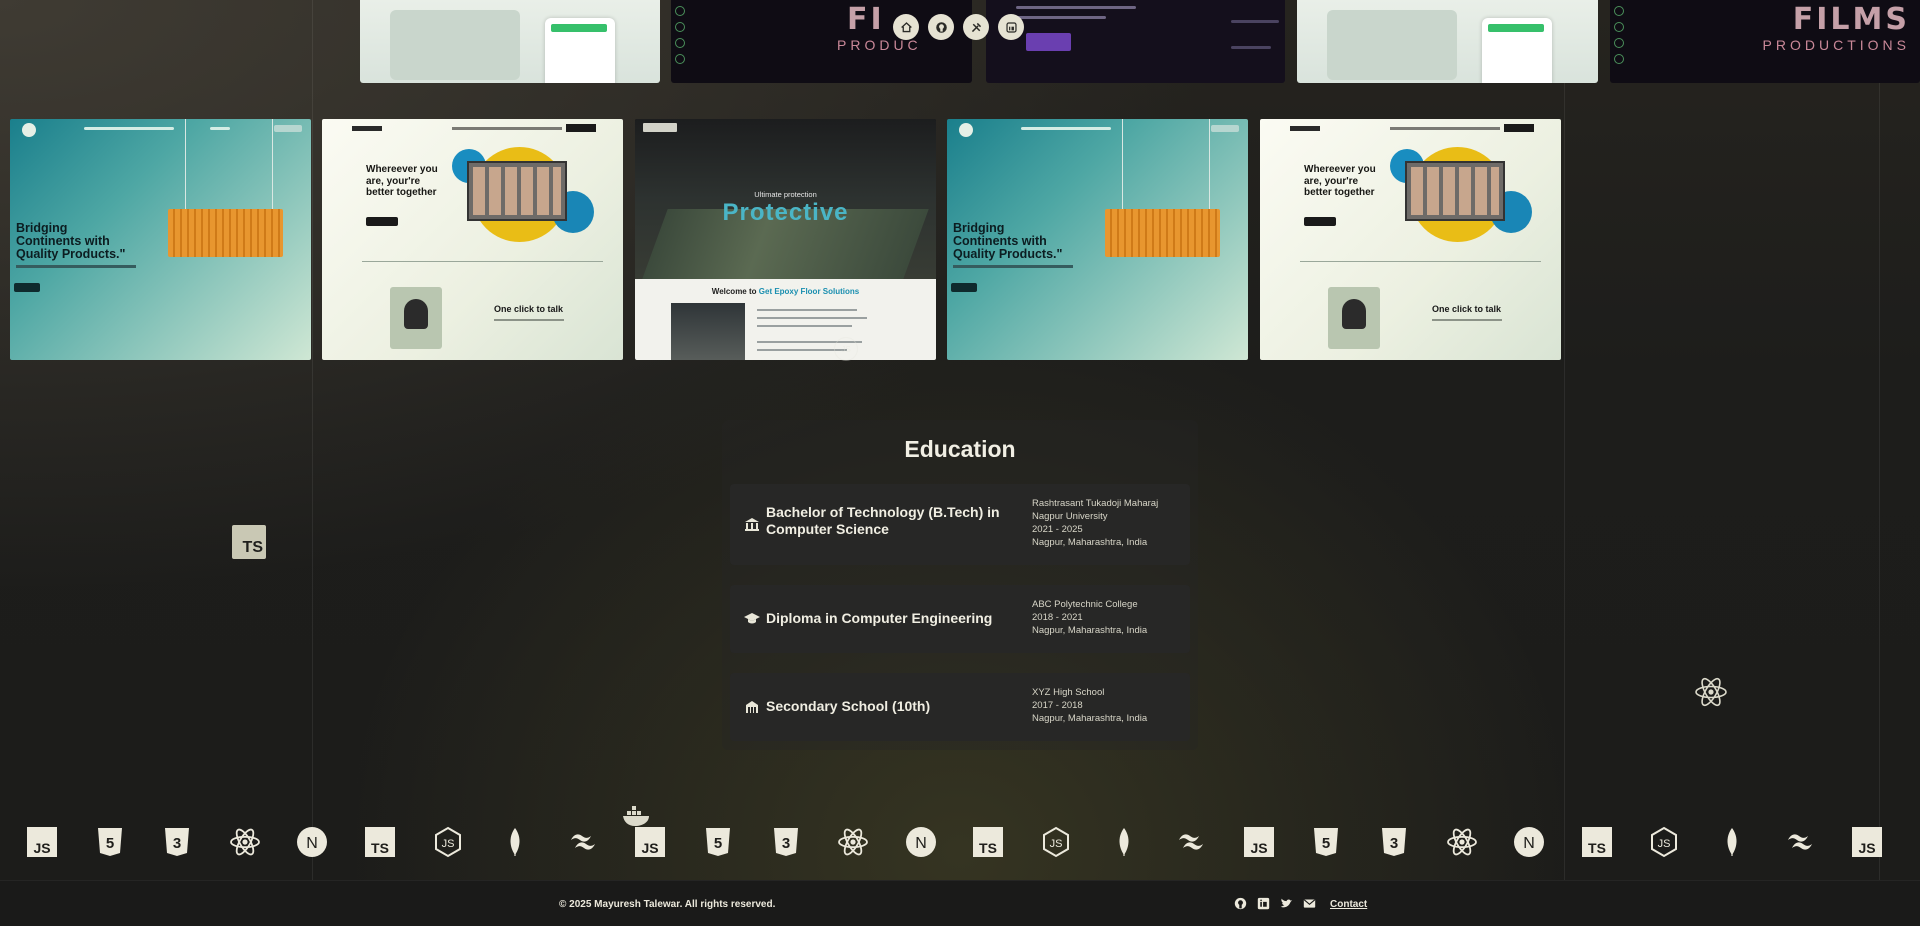 This screenshot has height=926, width=1920. What do you see at coordinates (785, 212) in the screenshot?
I see `hero-title: Protective` at bounding box center [785, 212].